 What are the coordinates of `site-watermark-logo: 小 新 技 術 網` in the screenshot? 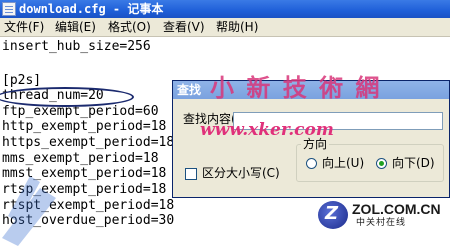 It's located at (296, 87).